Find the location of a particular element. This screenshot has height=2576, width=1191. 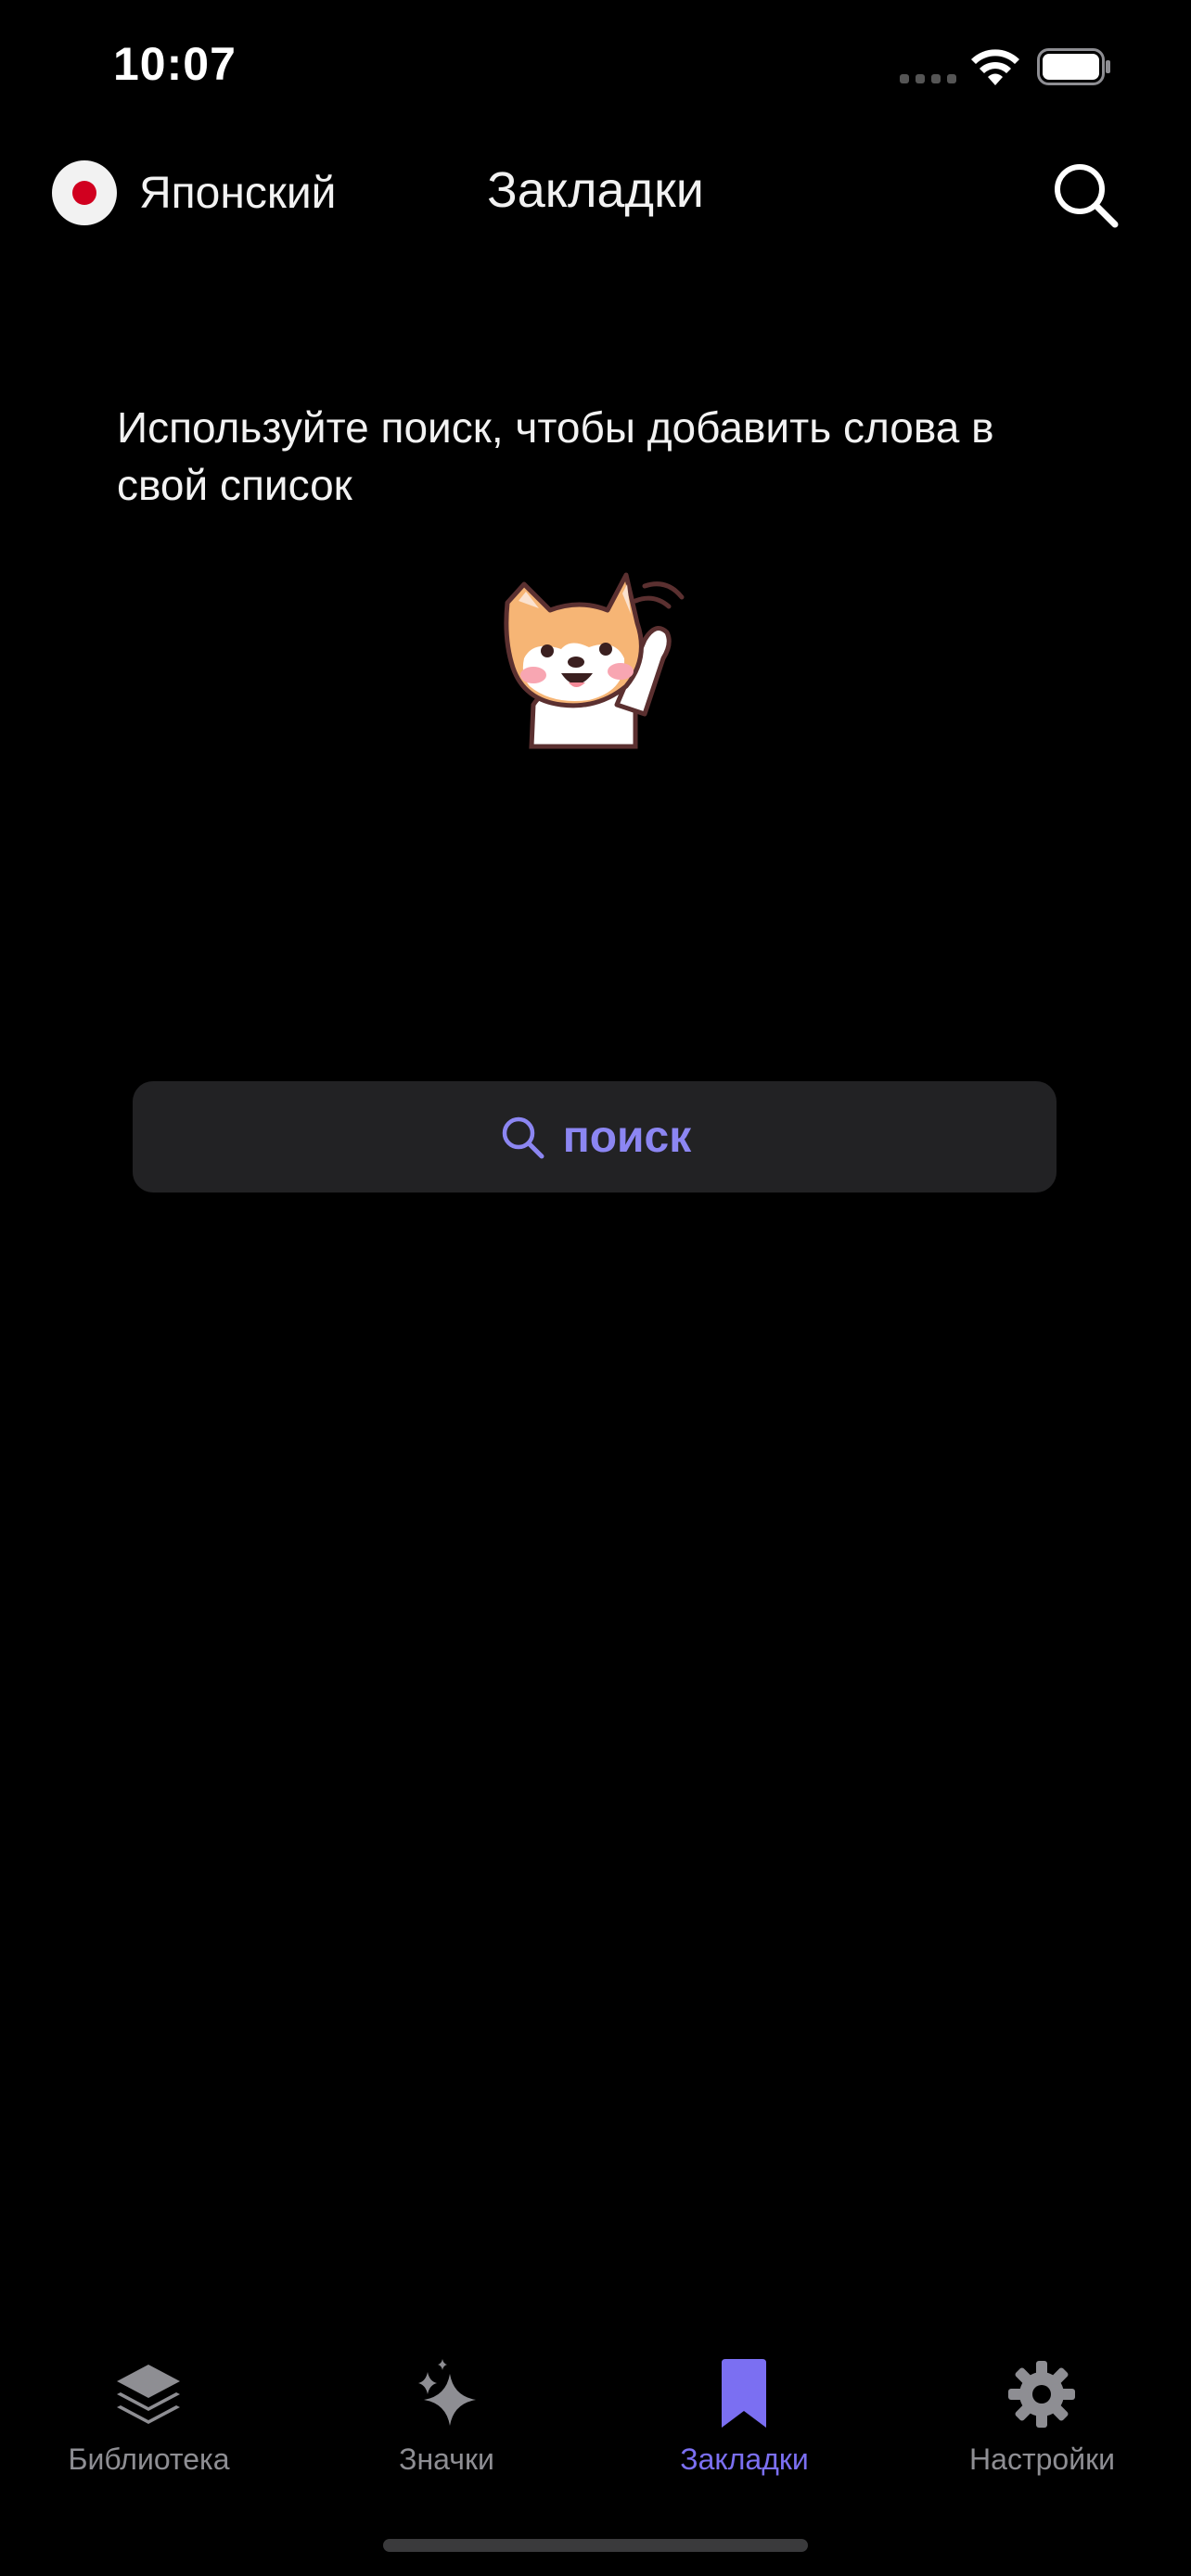

shiba-dog-waving-icon is located at coordinates (594, 660).